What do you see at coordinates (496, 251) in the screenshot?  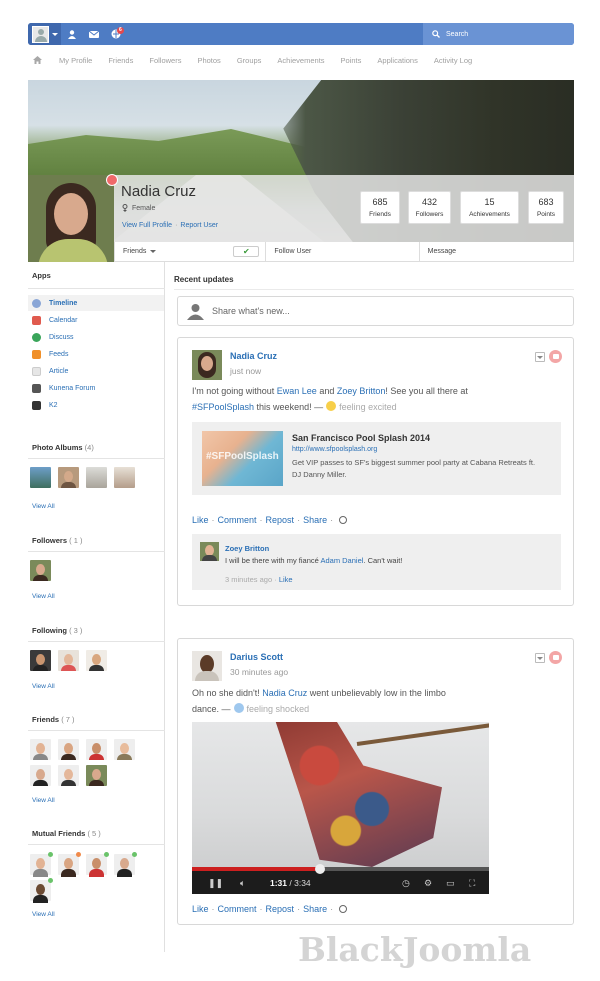 I see `message-button: Message` at bounding box center [496, 251].